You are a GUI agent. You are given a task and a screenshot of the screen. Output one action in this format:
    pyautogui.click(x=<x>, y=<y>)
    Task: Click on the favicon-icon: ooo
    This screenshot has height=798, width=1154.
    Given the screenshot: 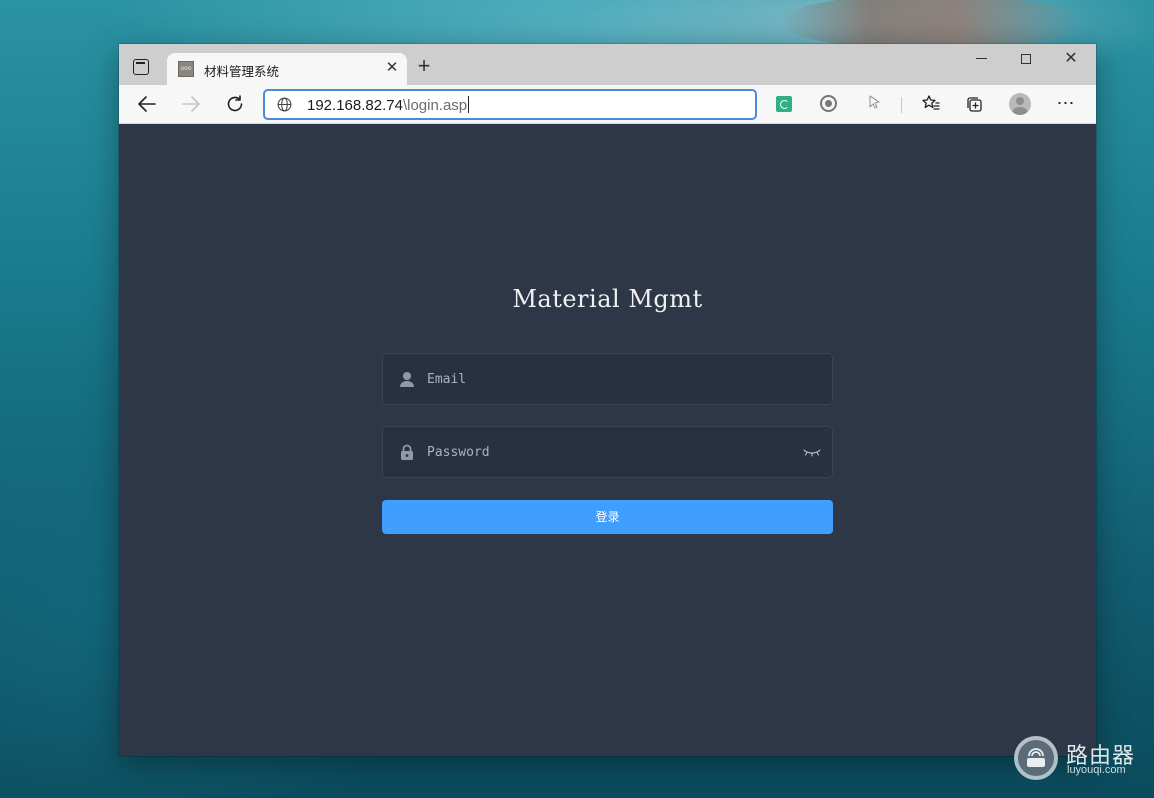 What is the action you would take?
    pyautogui.click(x=186, y=69)
    